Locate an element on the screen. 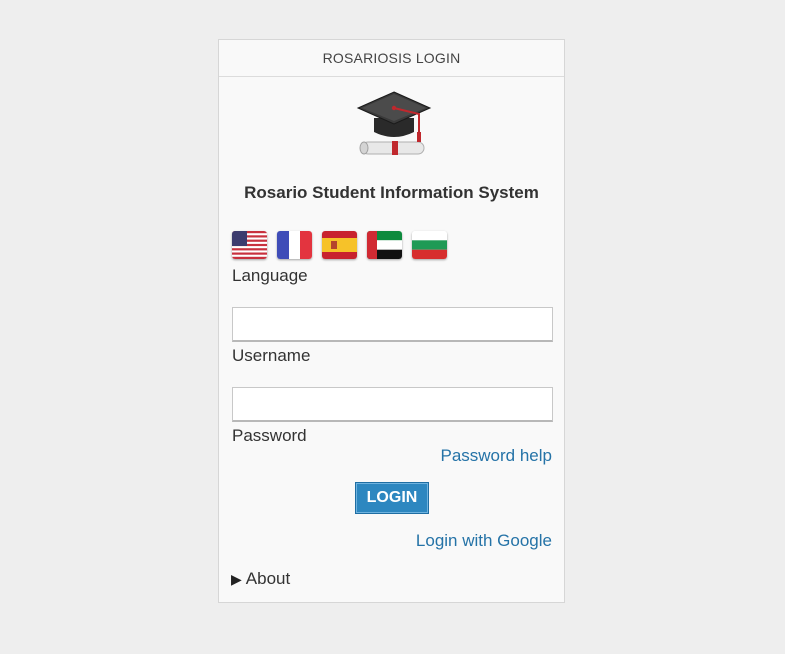 The height and width of the screenshot is (654, 785). language-label: Language is located at coordinates (270, 275).